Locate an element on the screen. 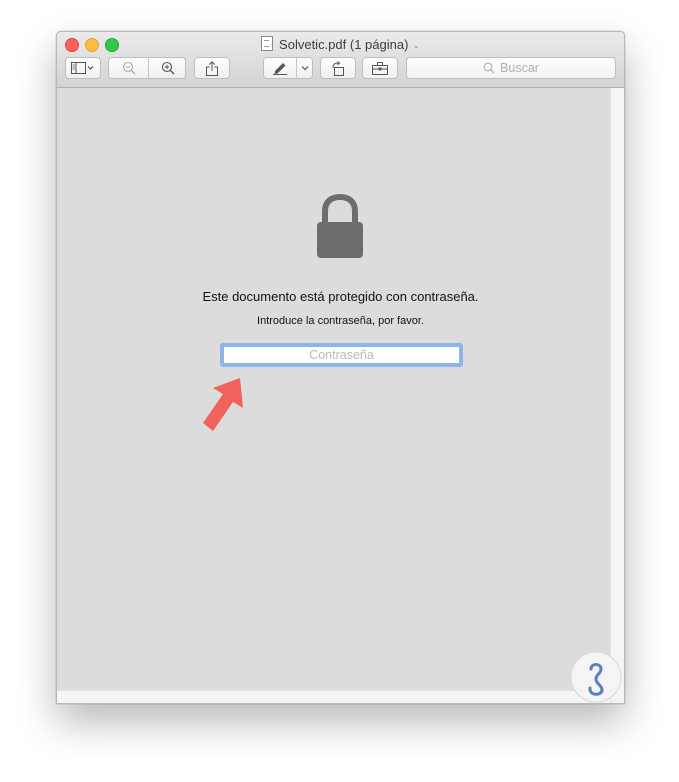  zoom-out-button is located at coordinates (128, 68).